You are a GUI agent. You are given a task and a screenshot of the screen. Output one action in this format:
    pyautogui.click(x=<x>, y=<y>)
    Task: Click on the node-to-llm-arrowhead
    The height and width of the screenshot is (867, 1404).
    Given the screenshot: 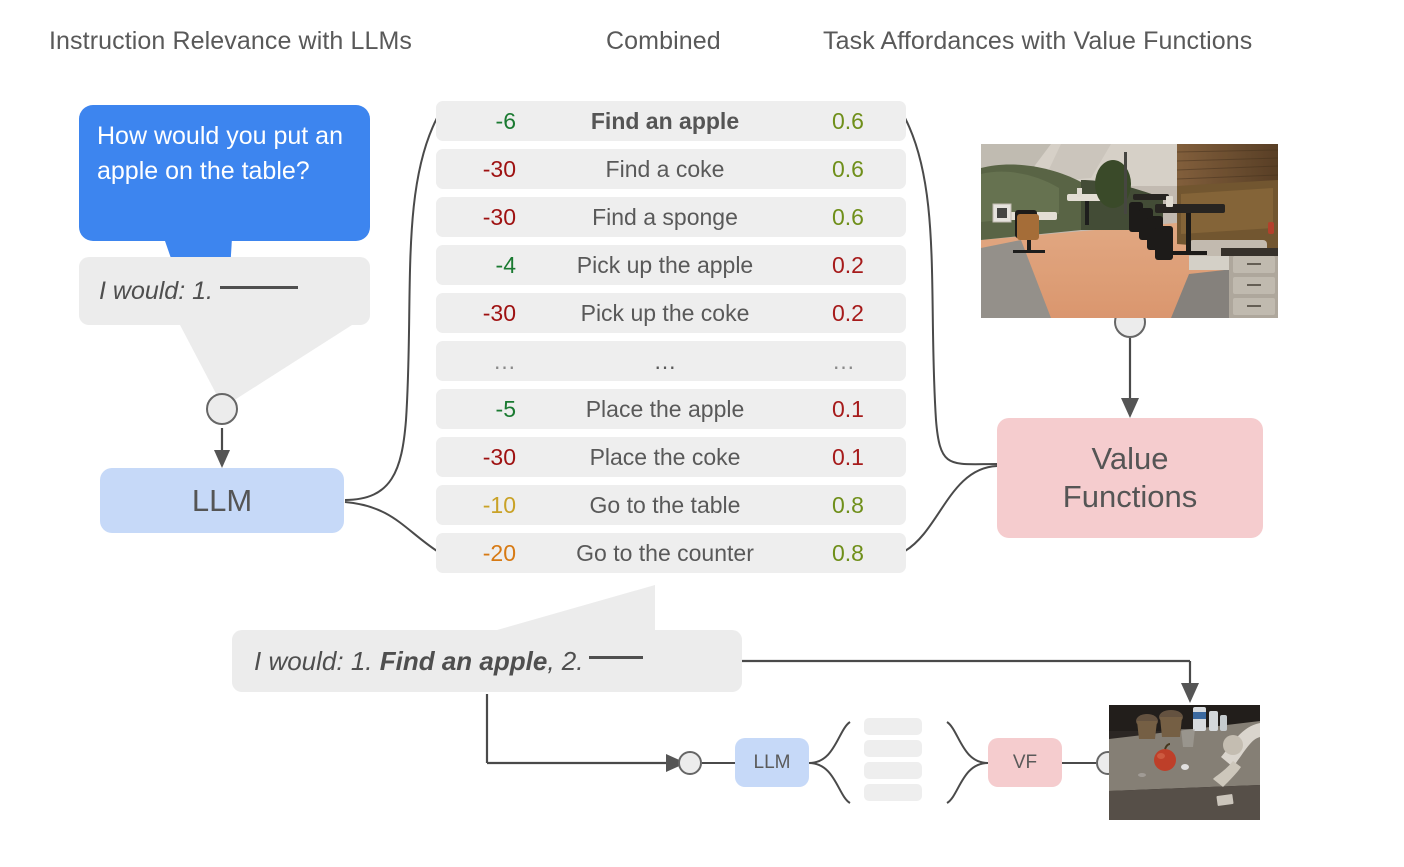 What is the action you would take?
    pyautogui.click(x=222, y=459)
    